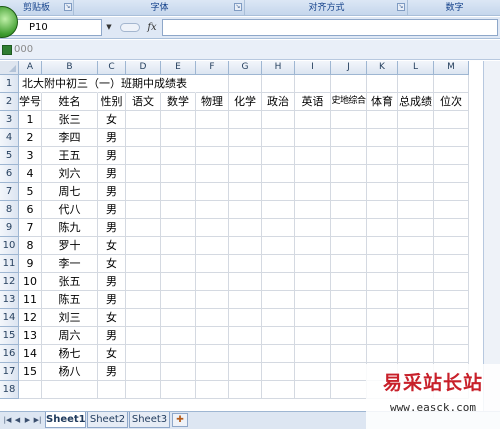 This screenshot has width=500, height=429. Describe the element at coordinates (9, 228) in the screenshot. I see `row-header-9: 9` at that location.